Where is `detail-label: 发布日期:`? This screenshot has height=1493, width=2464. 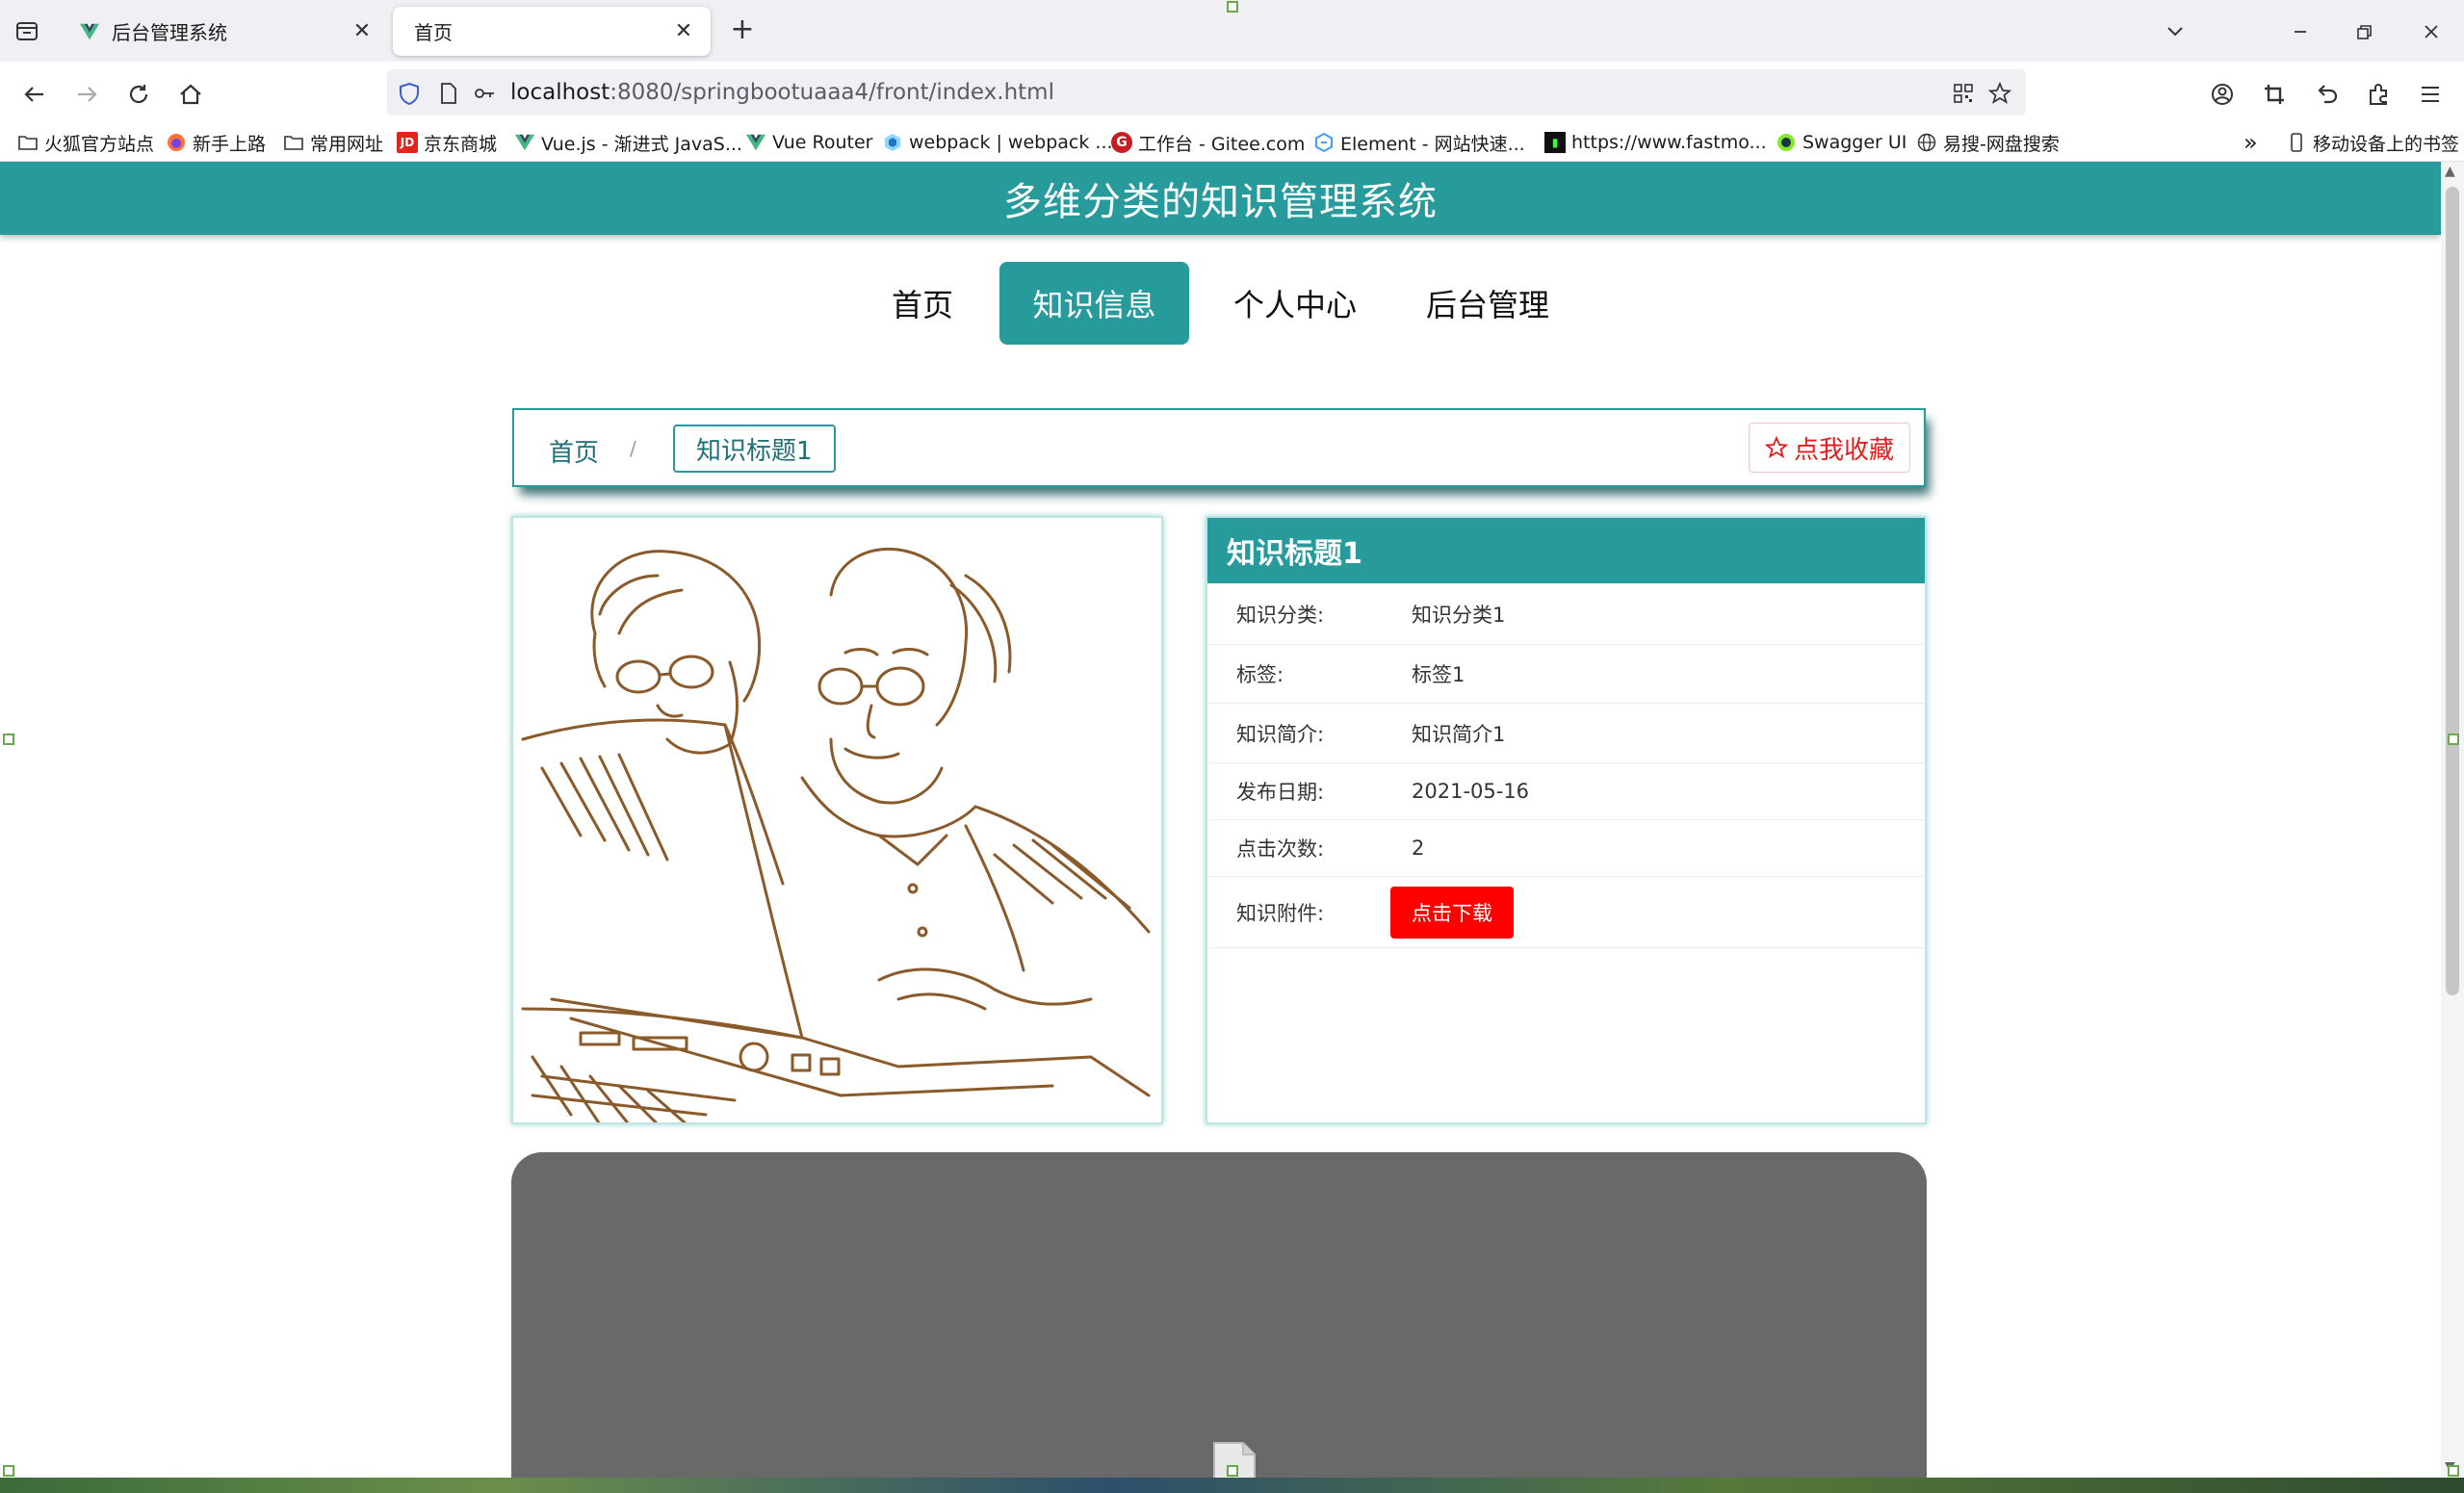 detail-label: 发布日期: is located at coordinates (1280, 792).